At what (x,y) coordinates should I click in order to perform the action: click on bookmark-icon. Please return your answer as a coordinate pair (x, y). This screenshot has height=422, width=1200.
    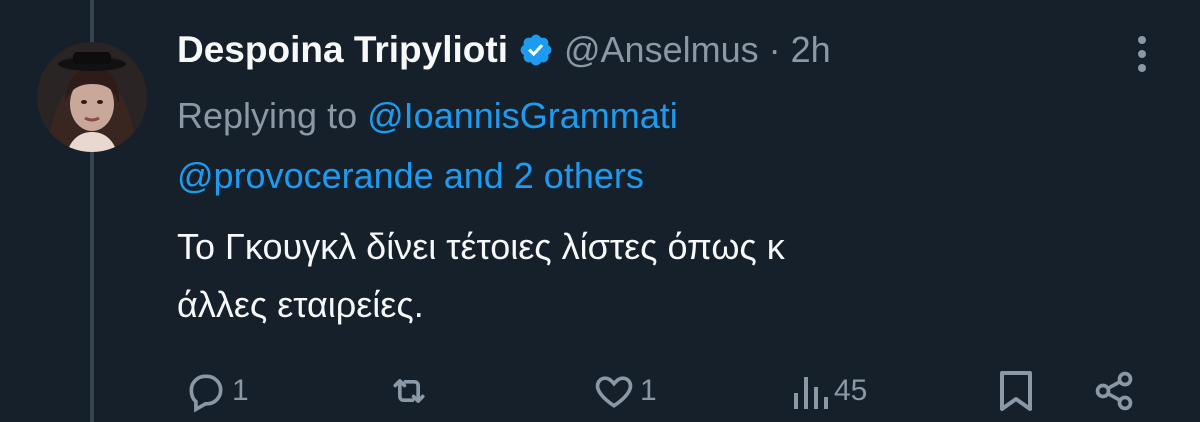
    Looking at the image, I should click on (1016, 391).